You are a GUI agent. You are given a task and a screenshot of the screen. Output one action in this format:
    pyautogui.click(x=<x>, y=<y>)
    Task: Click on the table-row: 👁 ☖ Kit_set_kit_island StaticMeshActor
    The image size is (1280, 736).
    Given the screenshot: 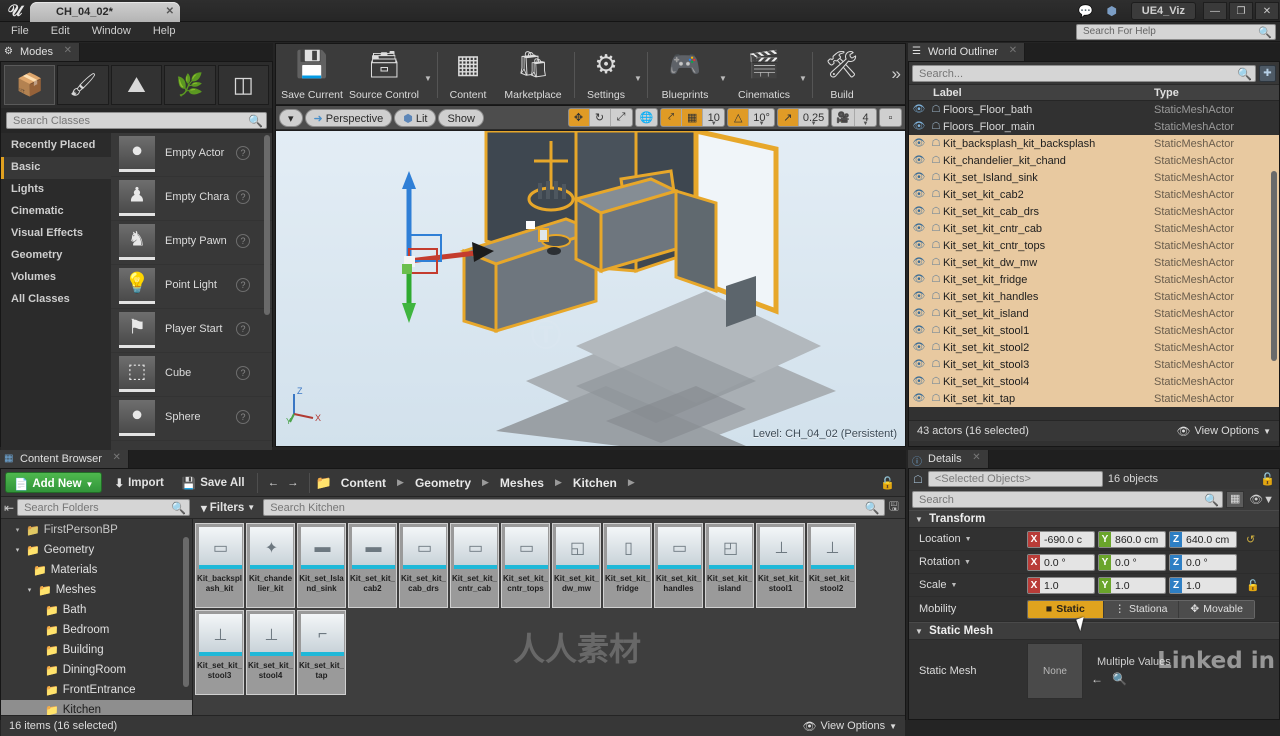 What is the action you would take?
    pyautogui.click(x=1094, y=313)
    